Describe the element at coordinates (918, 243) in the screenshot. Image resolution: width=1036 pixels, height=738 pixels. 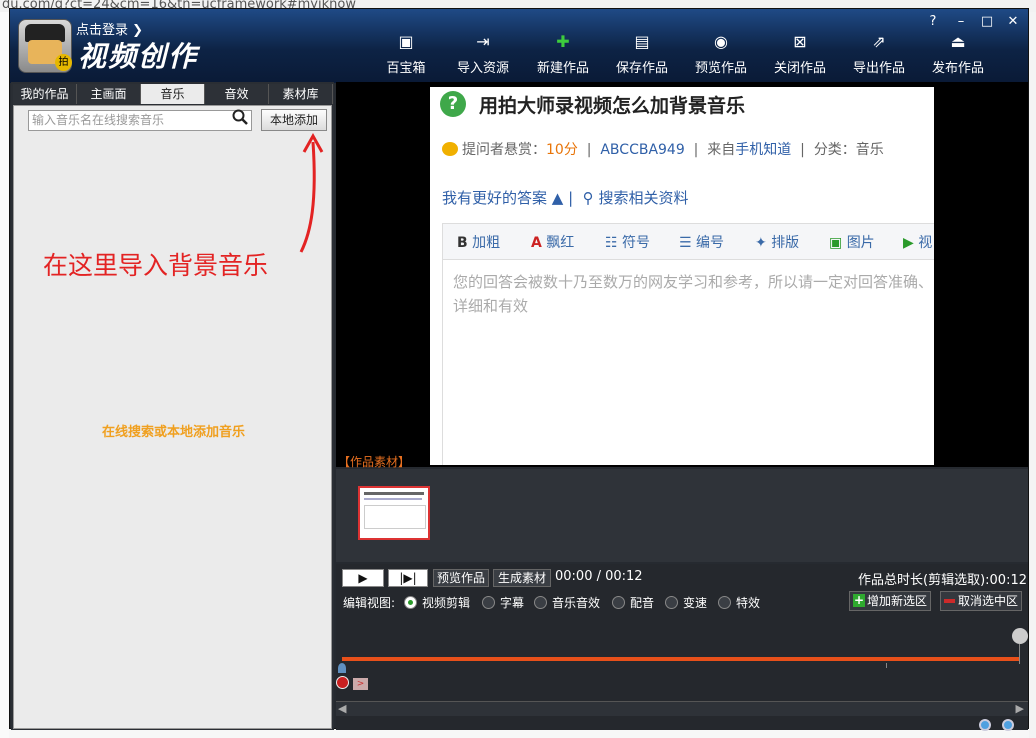
I see `video-tool: ▶ 视` at that location.